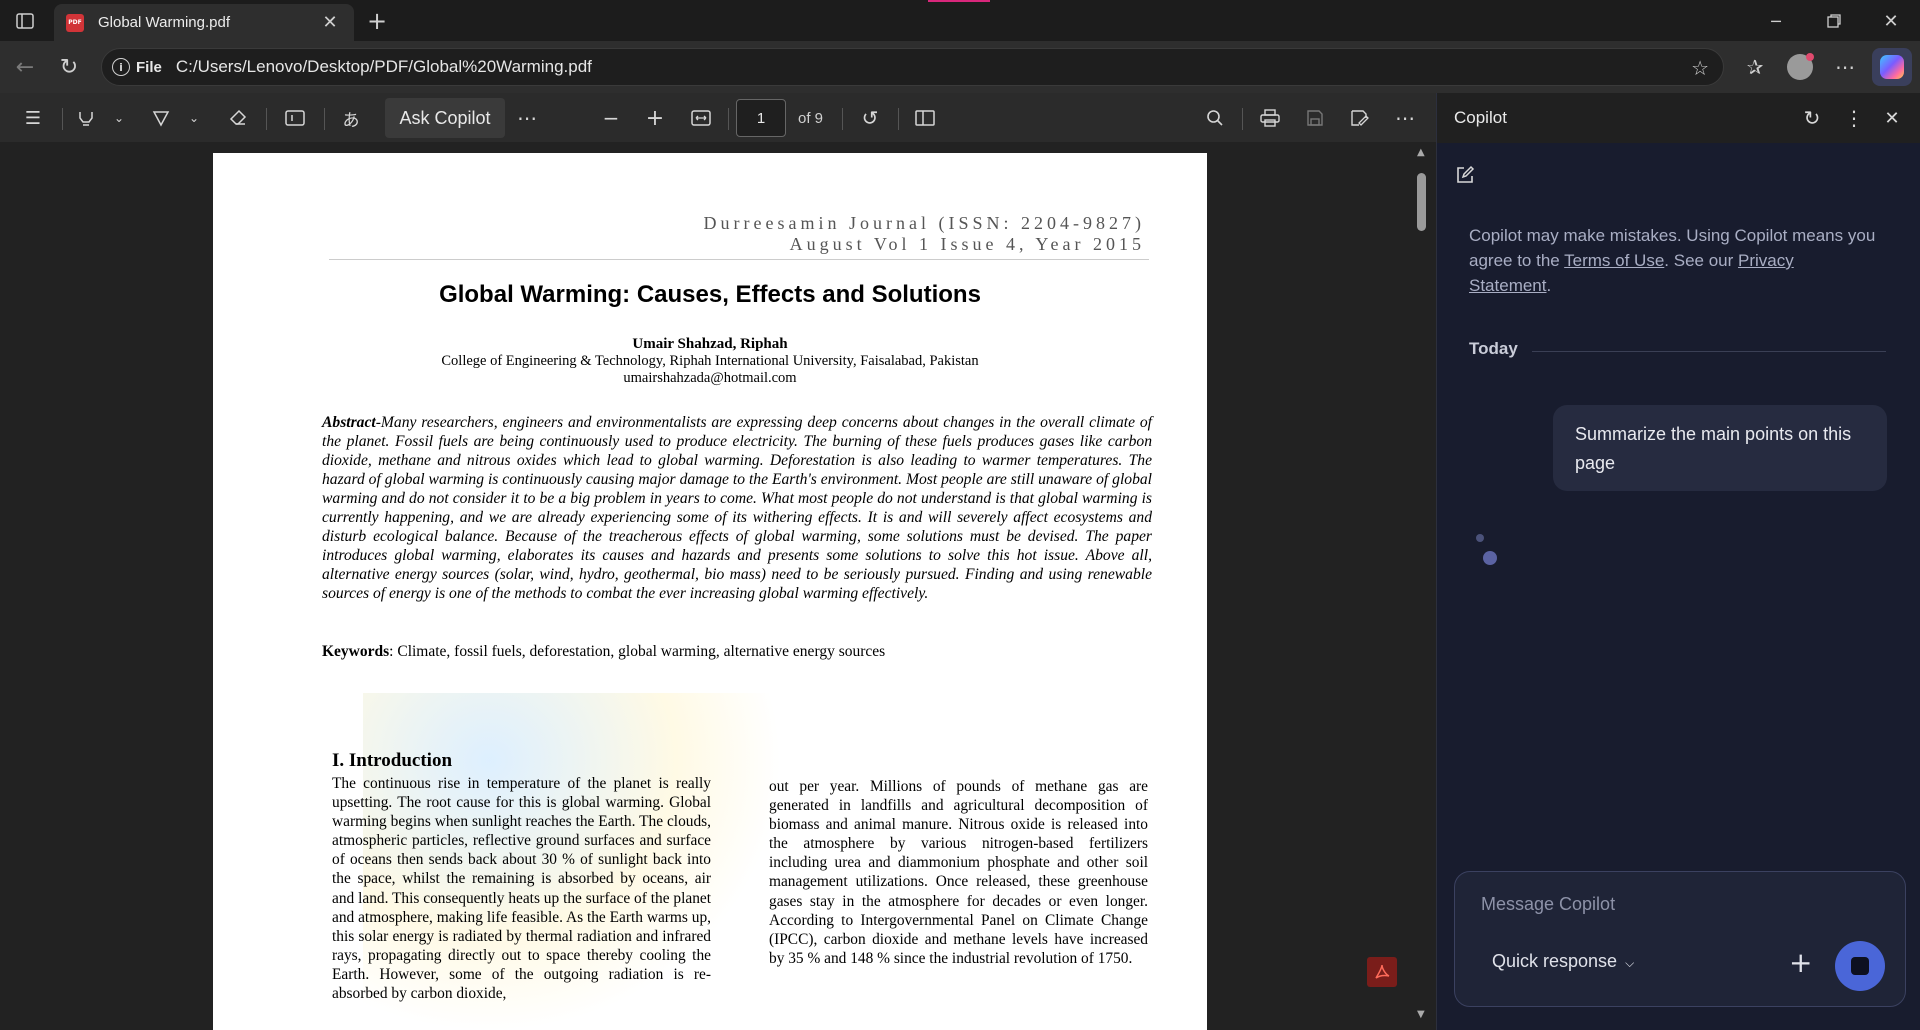  Describe the element at coordinates (1701, 260) in the screenshot. I see `disclaimer-text: . See our` at that location.